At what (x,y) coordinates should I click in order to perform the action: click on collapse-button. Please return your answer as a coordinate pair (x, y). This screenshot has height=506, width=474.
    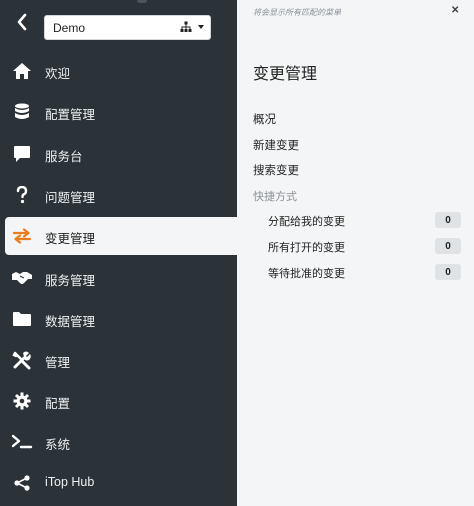
    Looking at the image, I should click on (22, 22).